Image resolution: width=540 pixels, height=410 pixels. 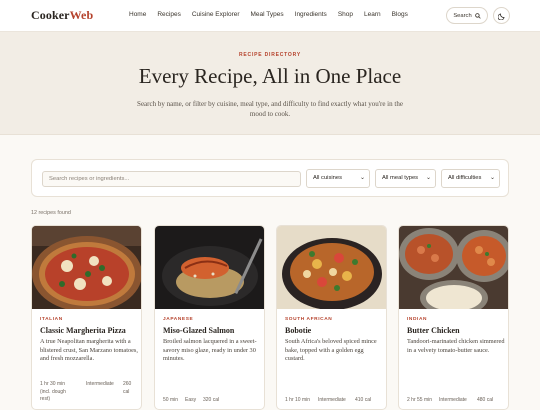 I want to click on nav-link-cuisine-explorer: Cuisine Explorer, so click(x=216, y=14).